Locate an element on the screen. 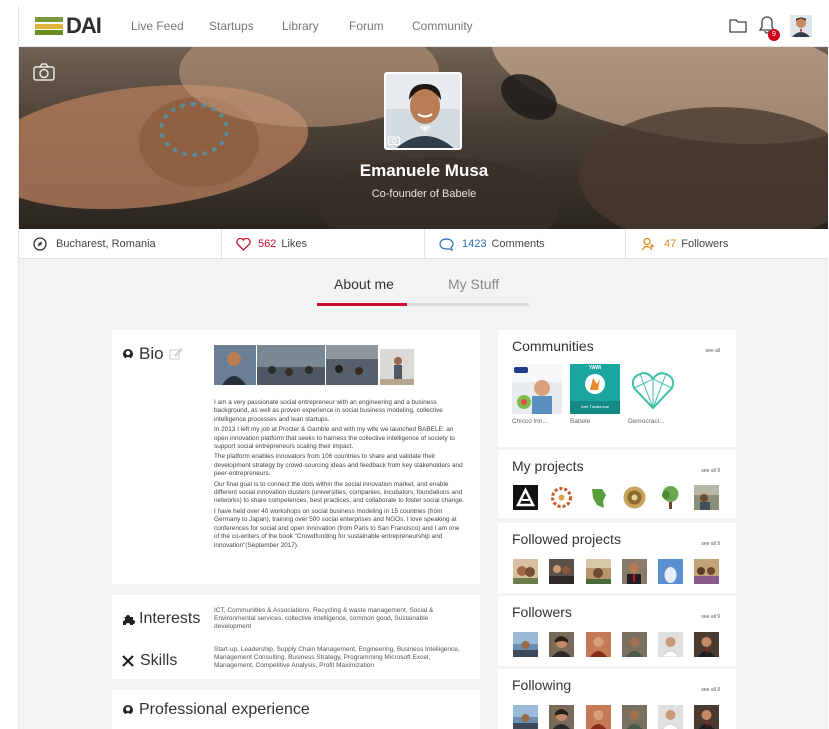 The width and height of the screenshot is (829, 729). likes-label: Likes is located at coordinates (294, 244).